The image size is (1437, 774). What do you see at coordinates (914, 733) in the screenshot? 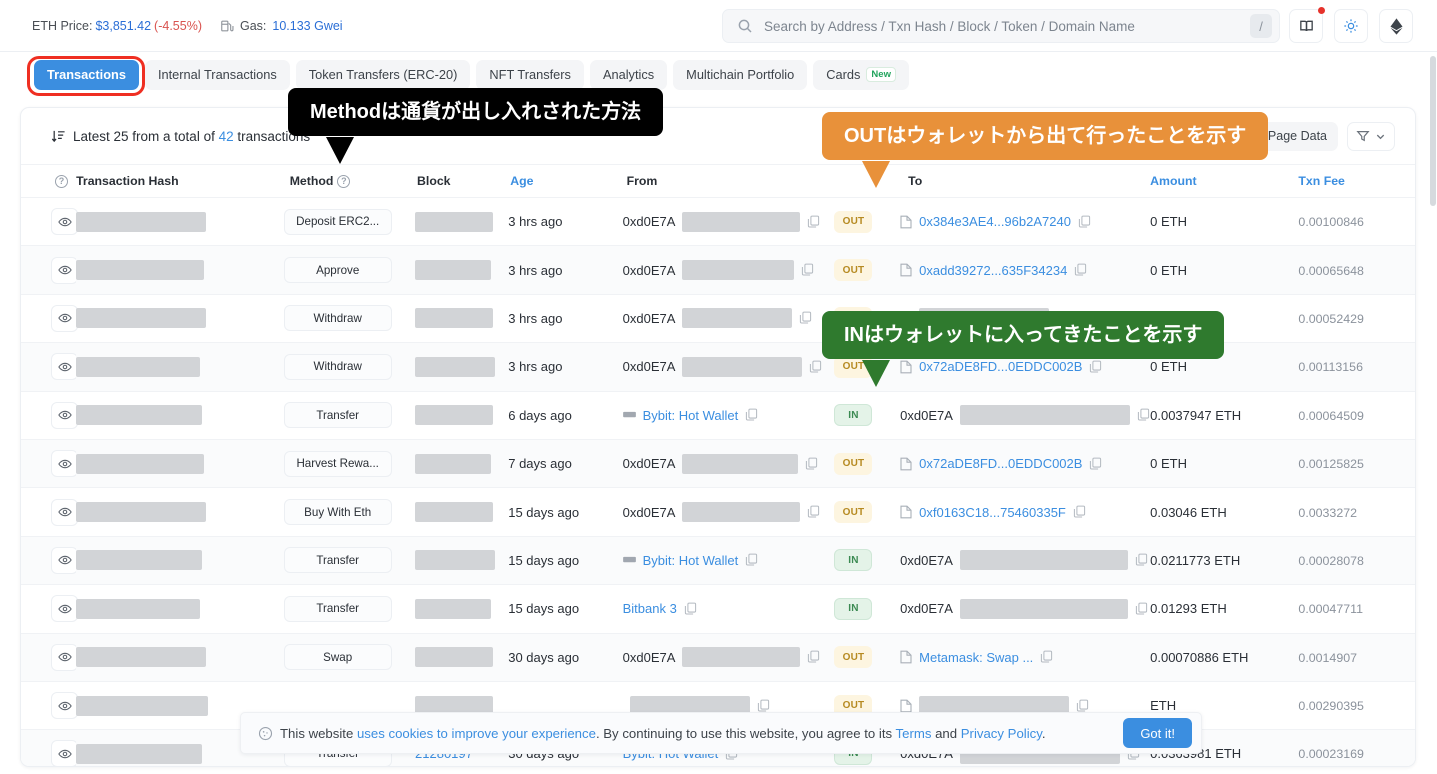
I see `terms-link: Terms` at bounding box center [914, 733].